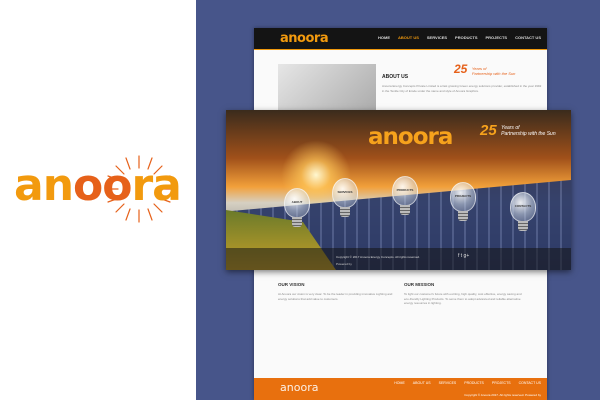 This screenshot has width=600, height=400. I want to click on bulb-projects: PROJECTS, so click(463, 204).